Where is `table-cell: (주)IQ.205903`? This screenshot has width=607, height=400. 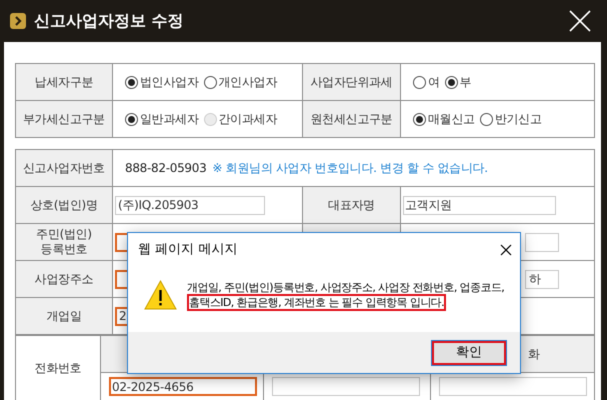
table-cell: (주)IQ.205903 is located at coordinates (207, 205).